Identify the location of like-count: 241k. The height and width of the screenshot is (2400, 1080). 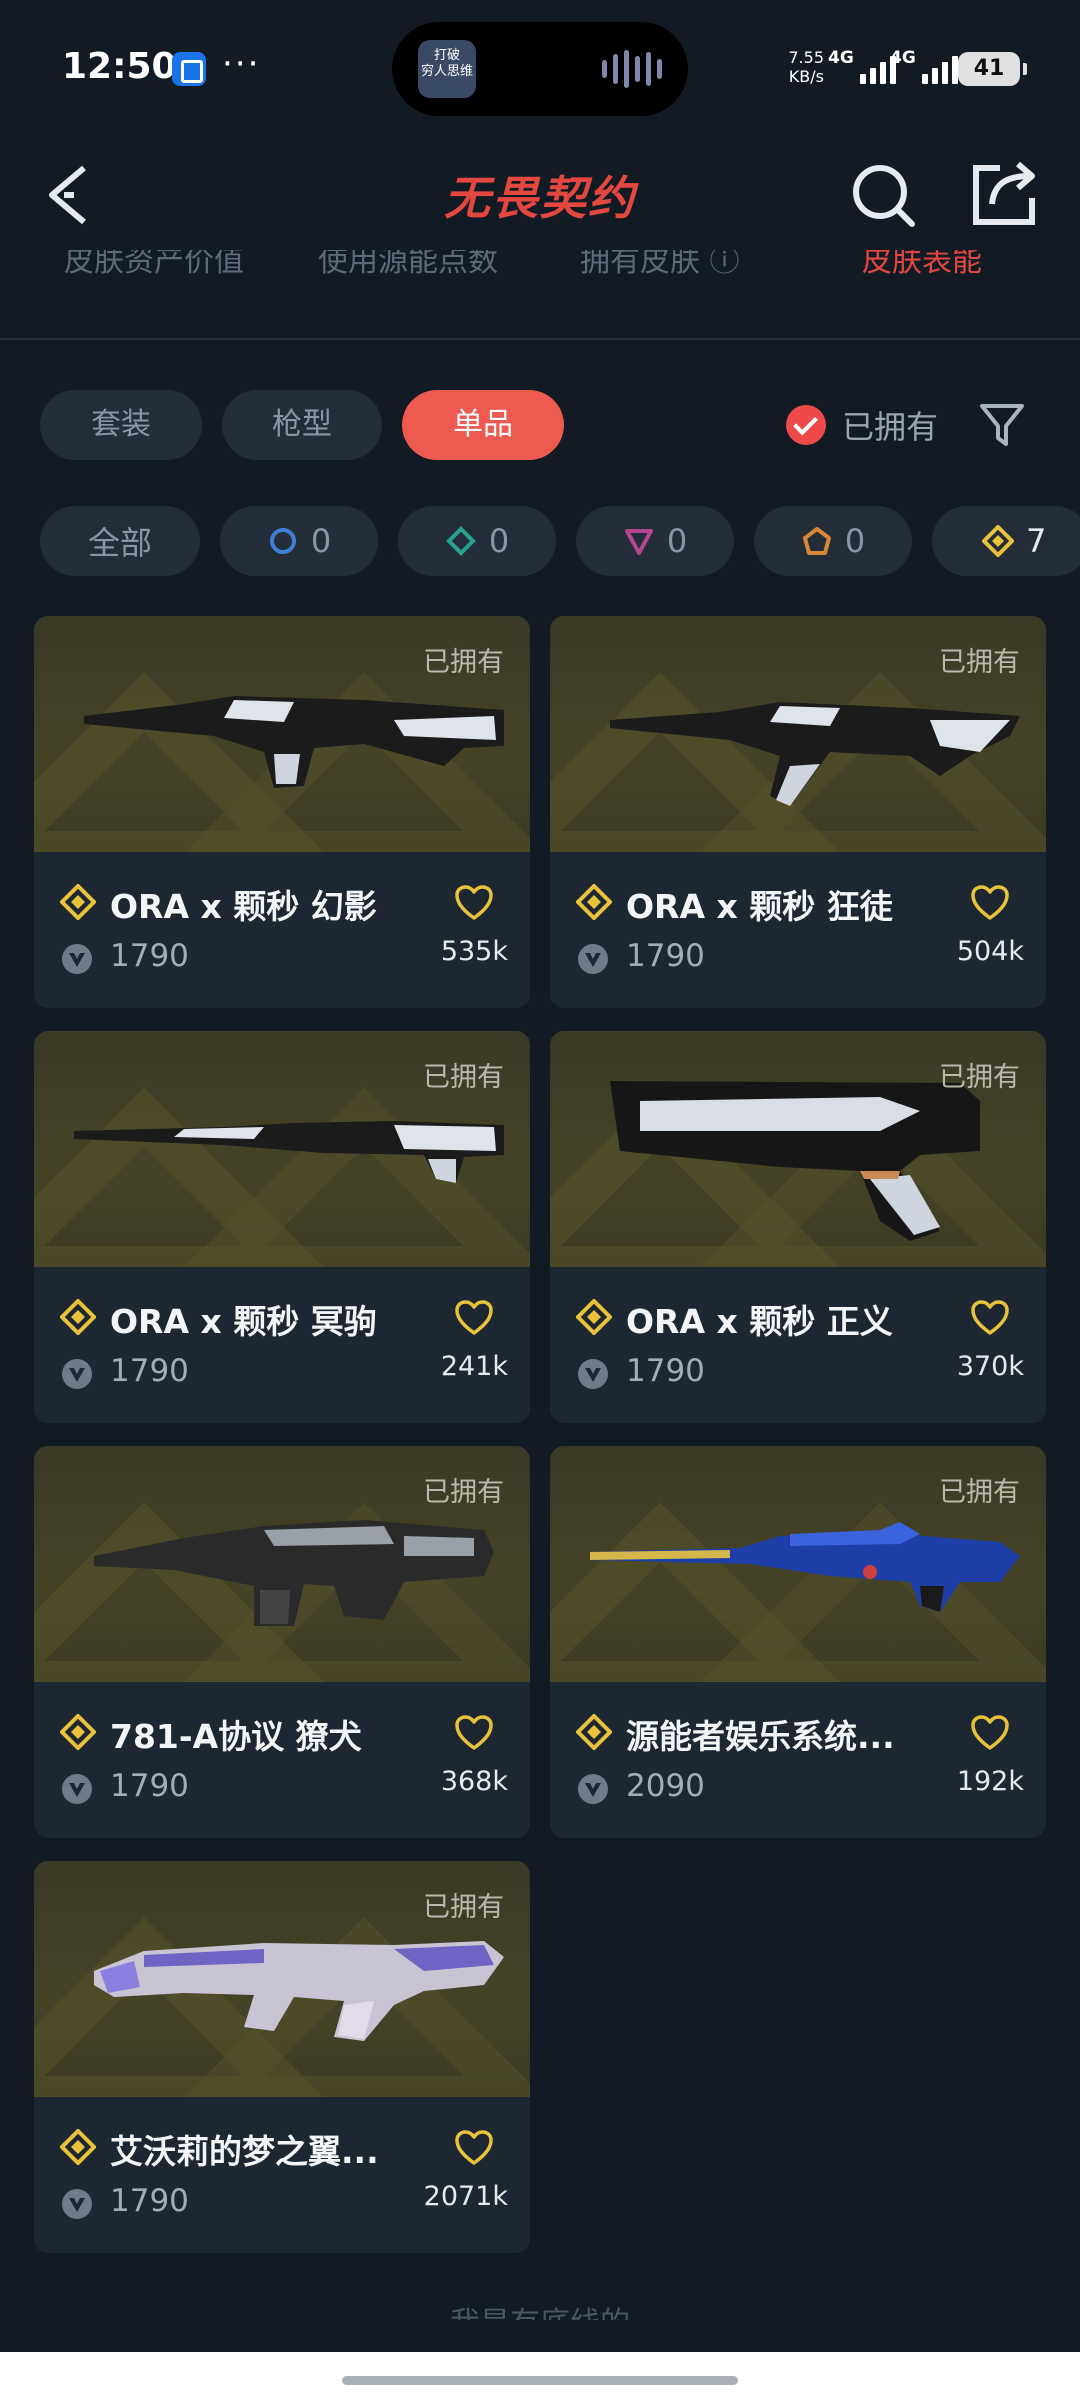
(474, 1366).